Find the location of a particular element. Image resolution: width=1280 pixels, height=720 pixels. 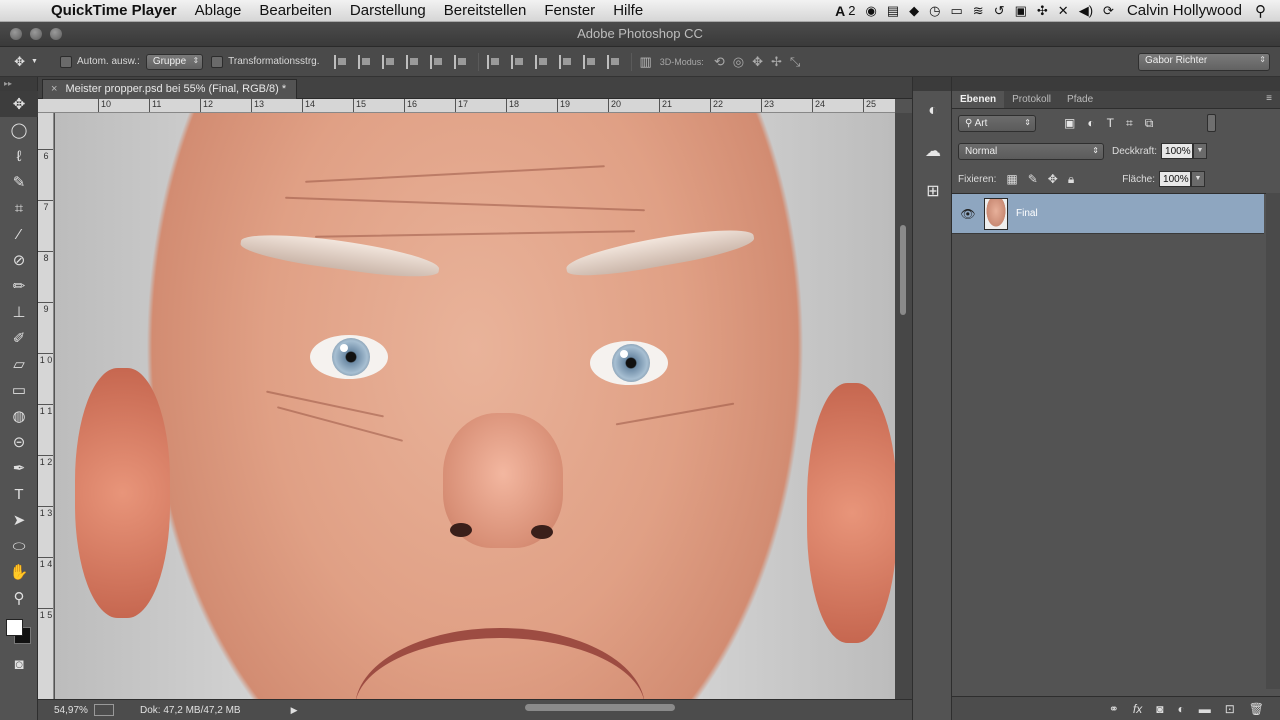

type-tool: T is located at coordinates (19, 494).